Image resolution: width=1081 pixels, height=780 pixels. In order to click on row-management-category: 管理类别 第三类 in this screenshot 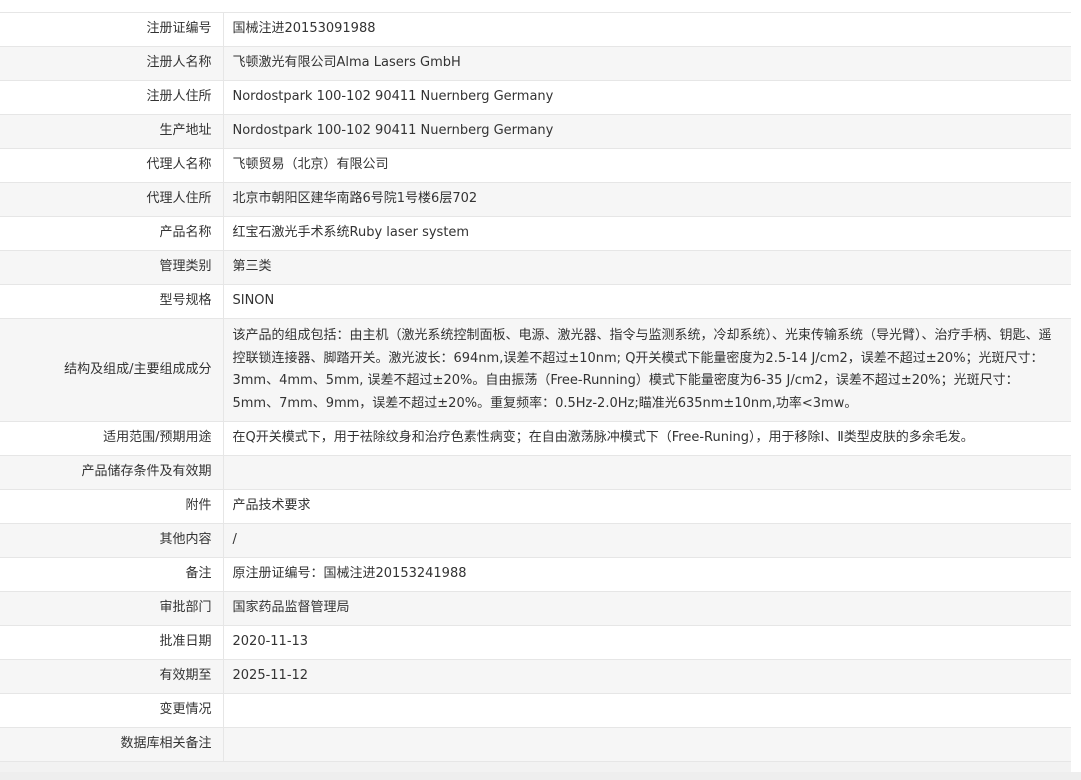, I will do `click(535, 267)`.